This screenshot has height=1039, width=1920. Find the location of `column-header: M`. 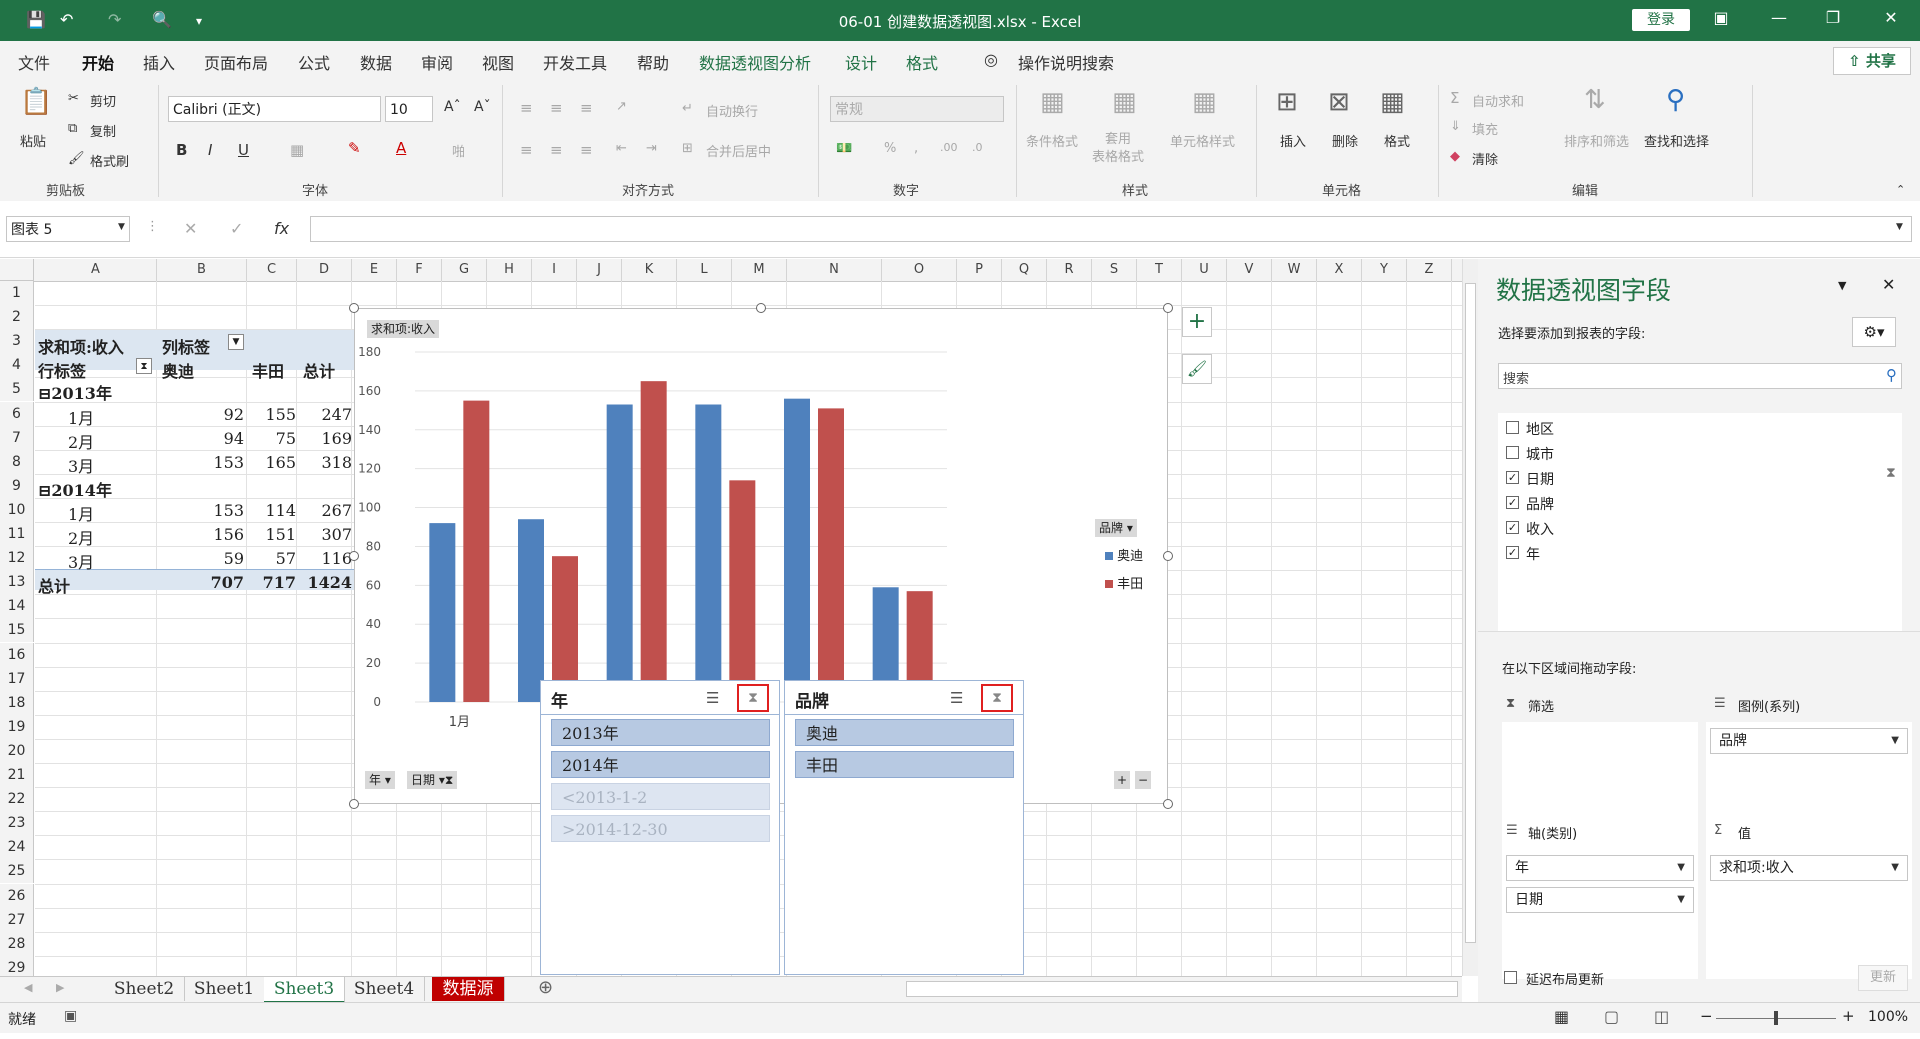

column-header: M is located at coordinates (759, 270).